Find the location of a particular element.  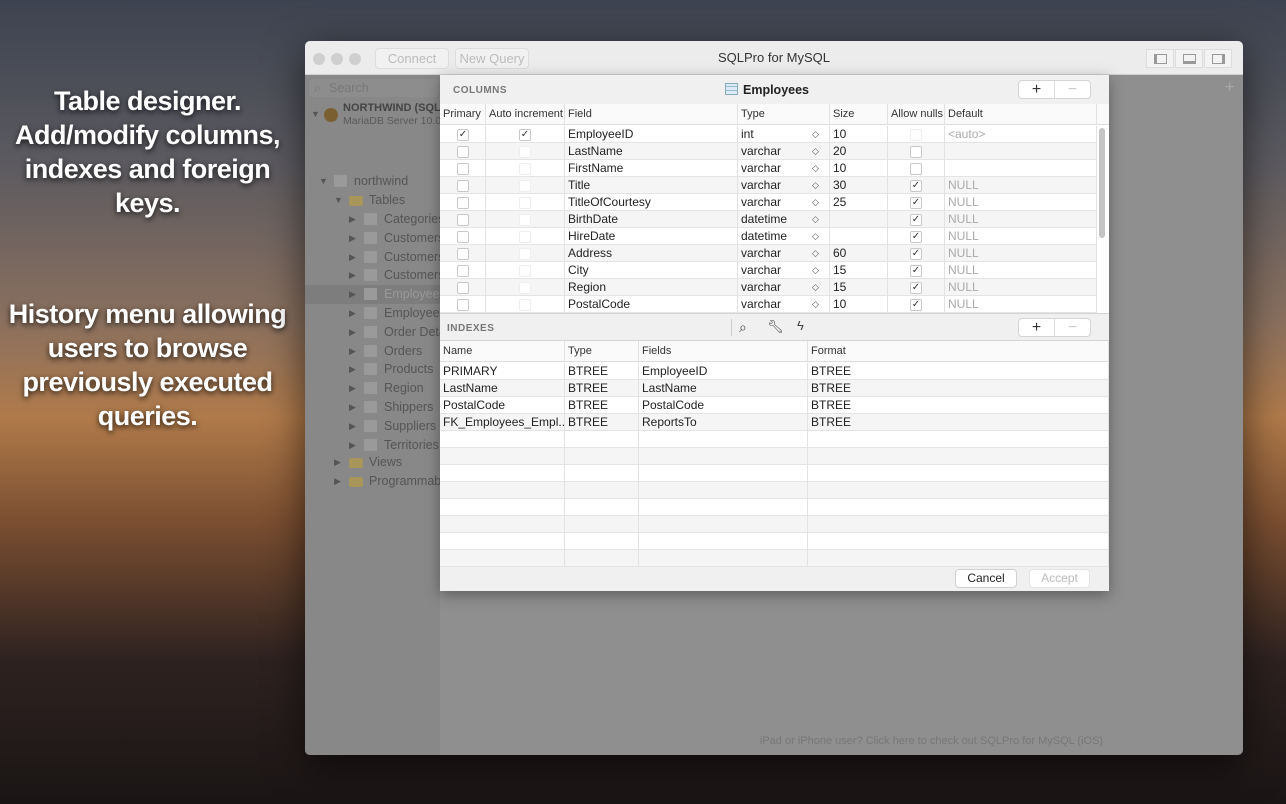

column-row: BirthDate datetime ◇ ✓ NULL is located at coordinates (768, 219).